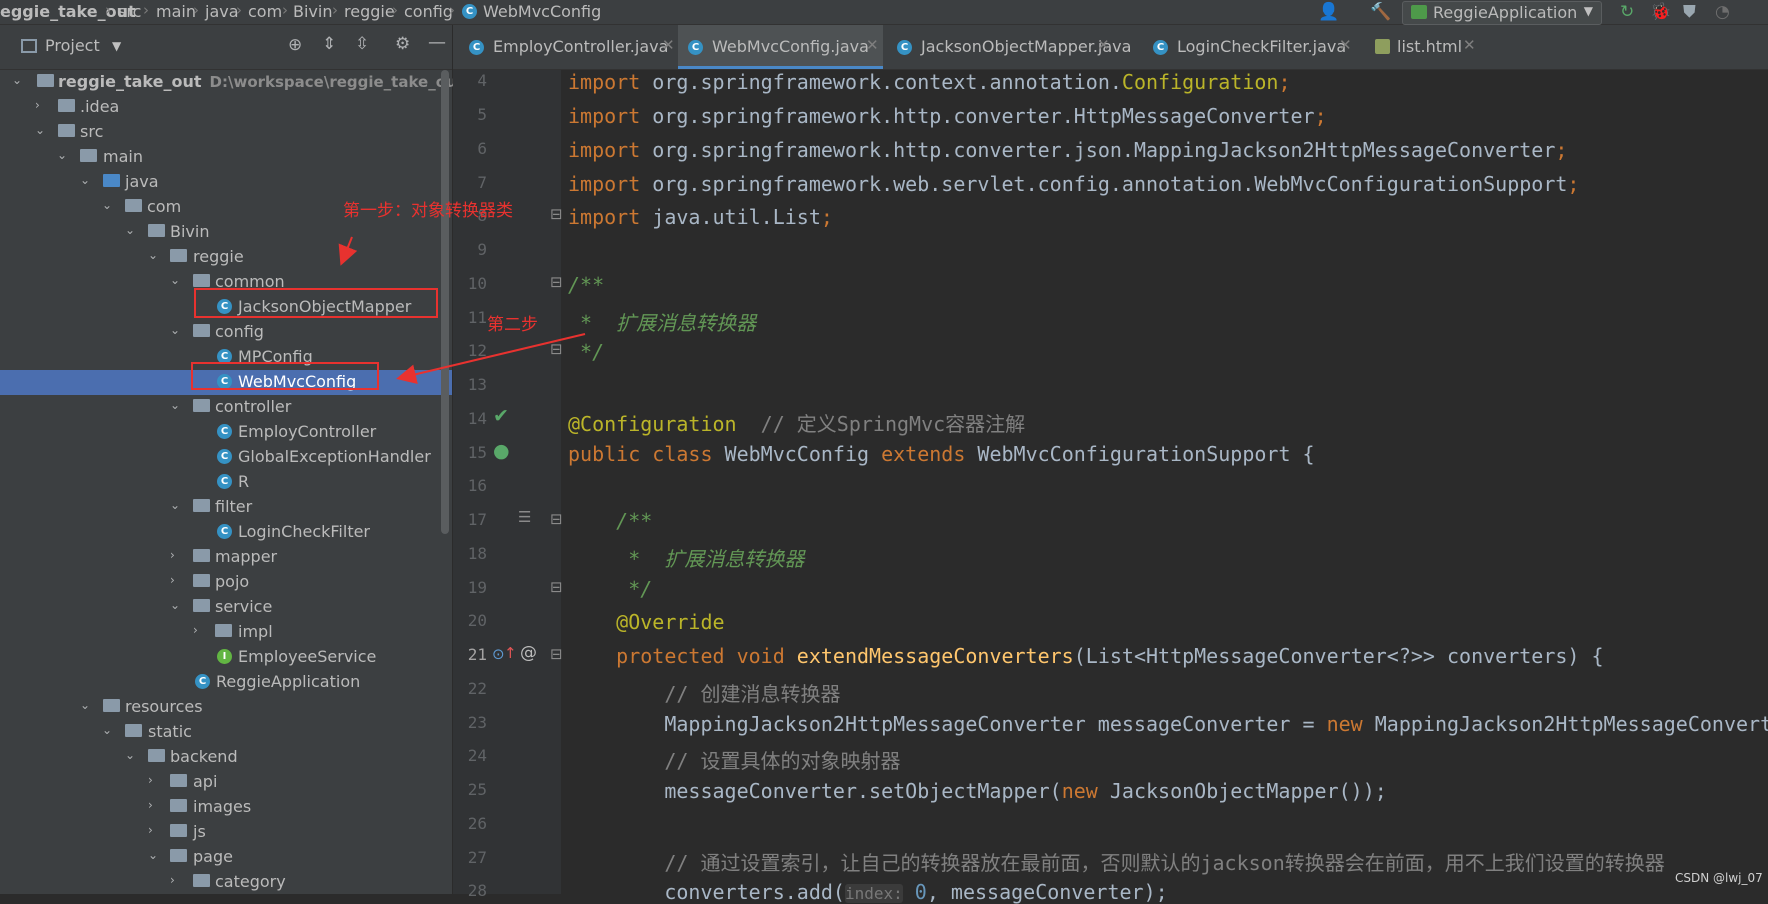 This screenshot has height=904, width=1768. Describe the element at coordinates (462, 310) in the screenshot. I see `annotation-arrows` at that location.